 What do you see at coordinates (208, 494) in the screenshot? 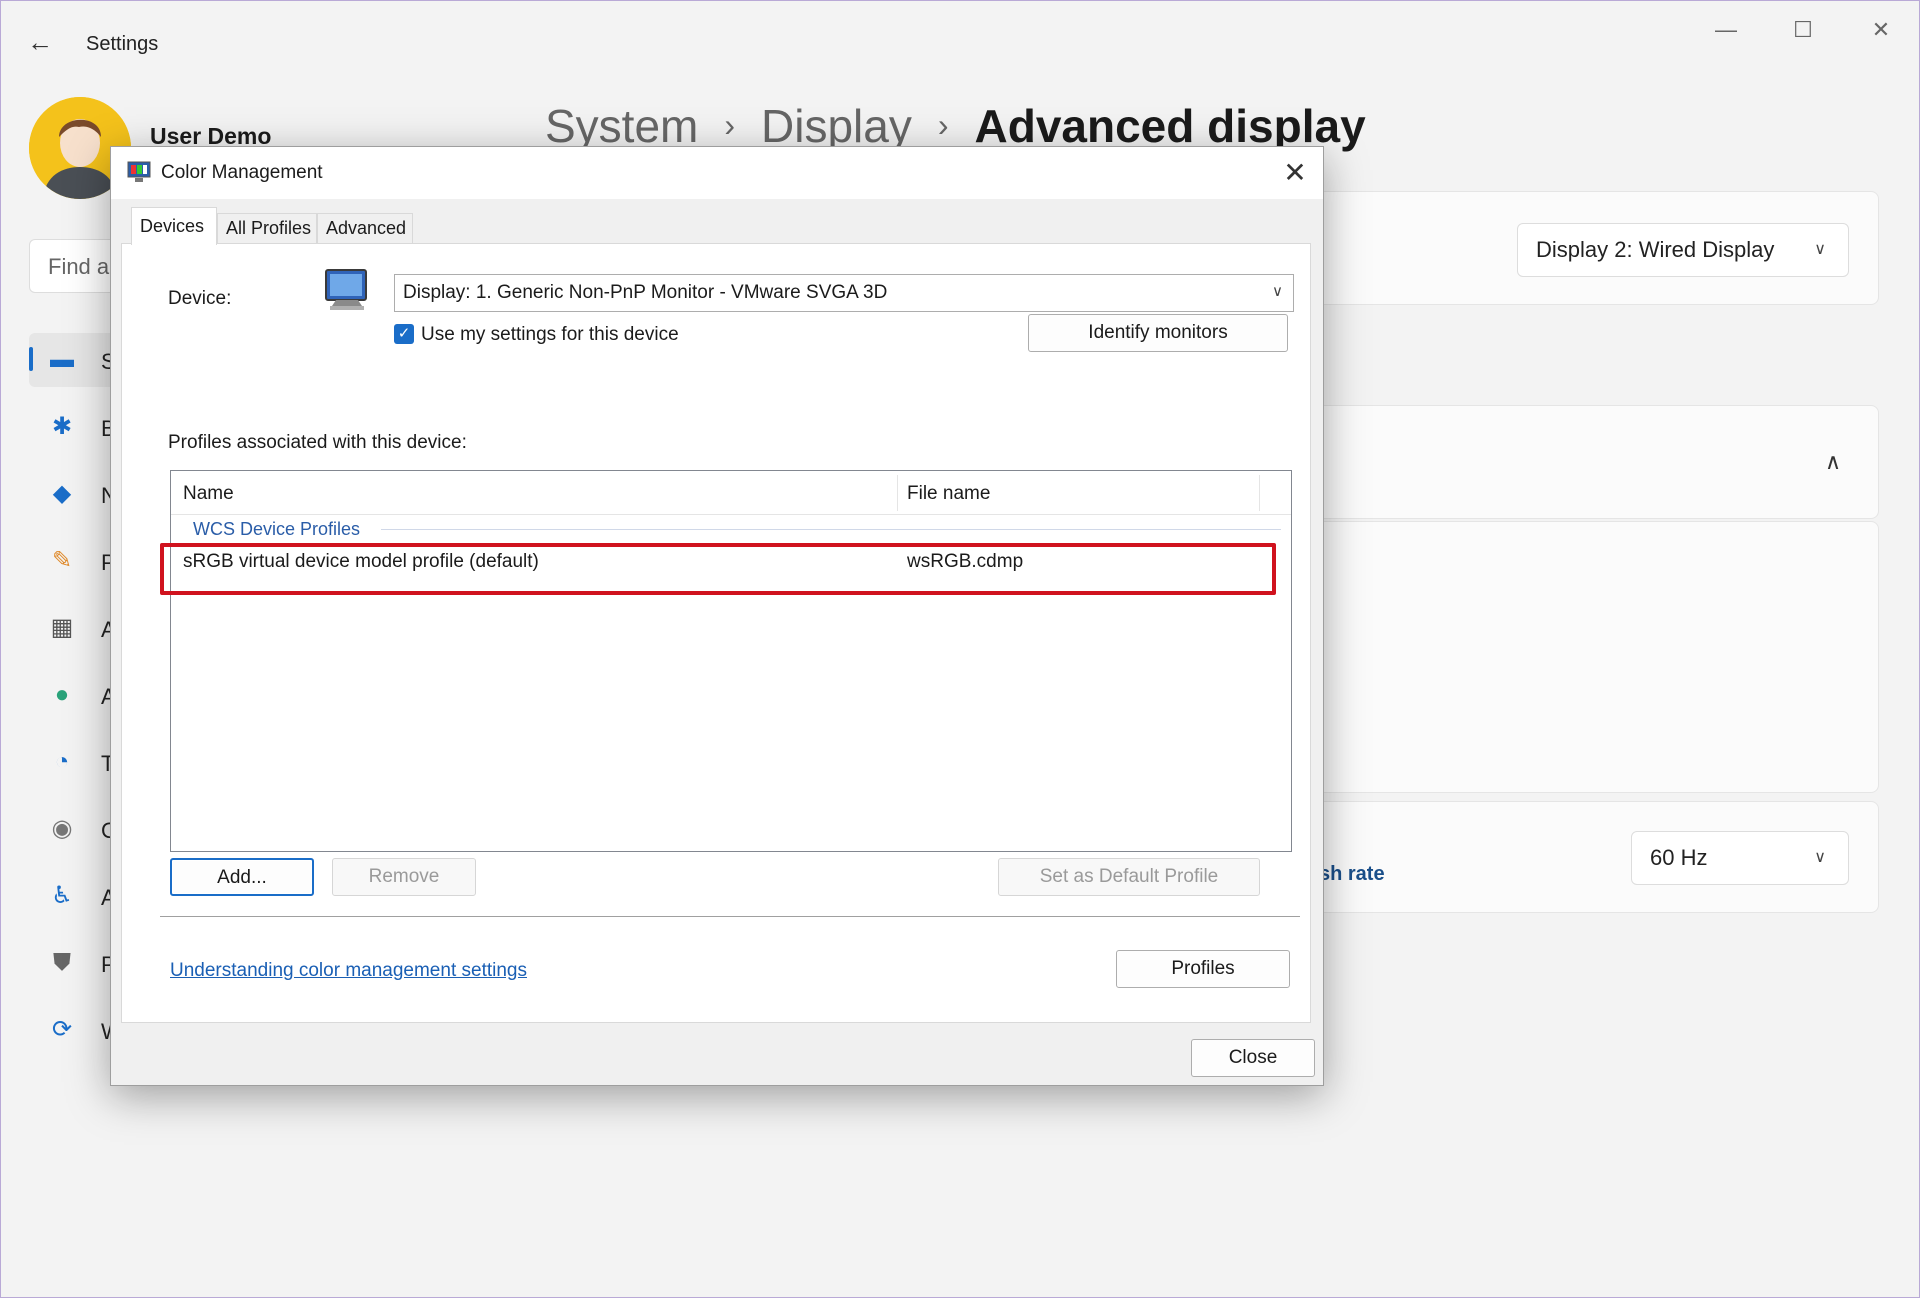
I see `column-header-name: Name` at bounding box center [208, 494].